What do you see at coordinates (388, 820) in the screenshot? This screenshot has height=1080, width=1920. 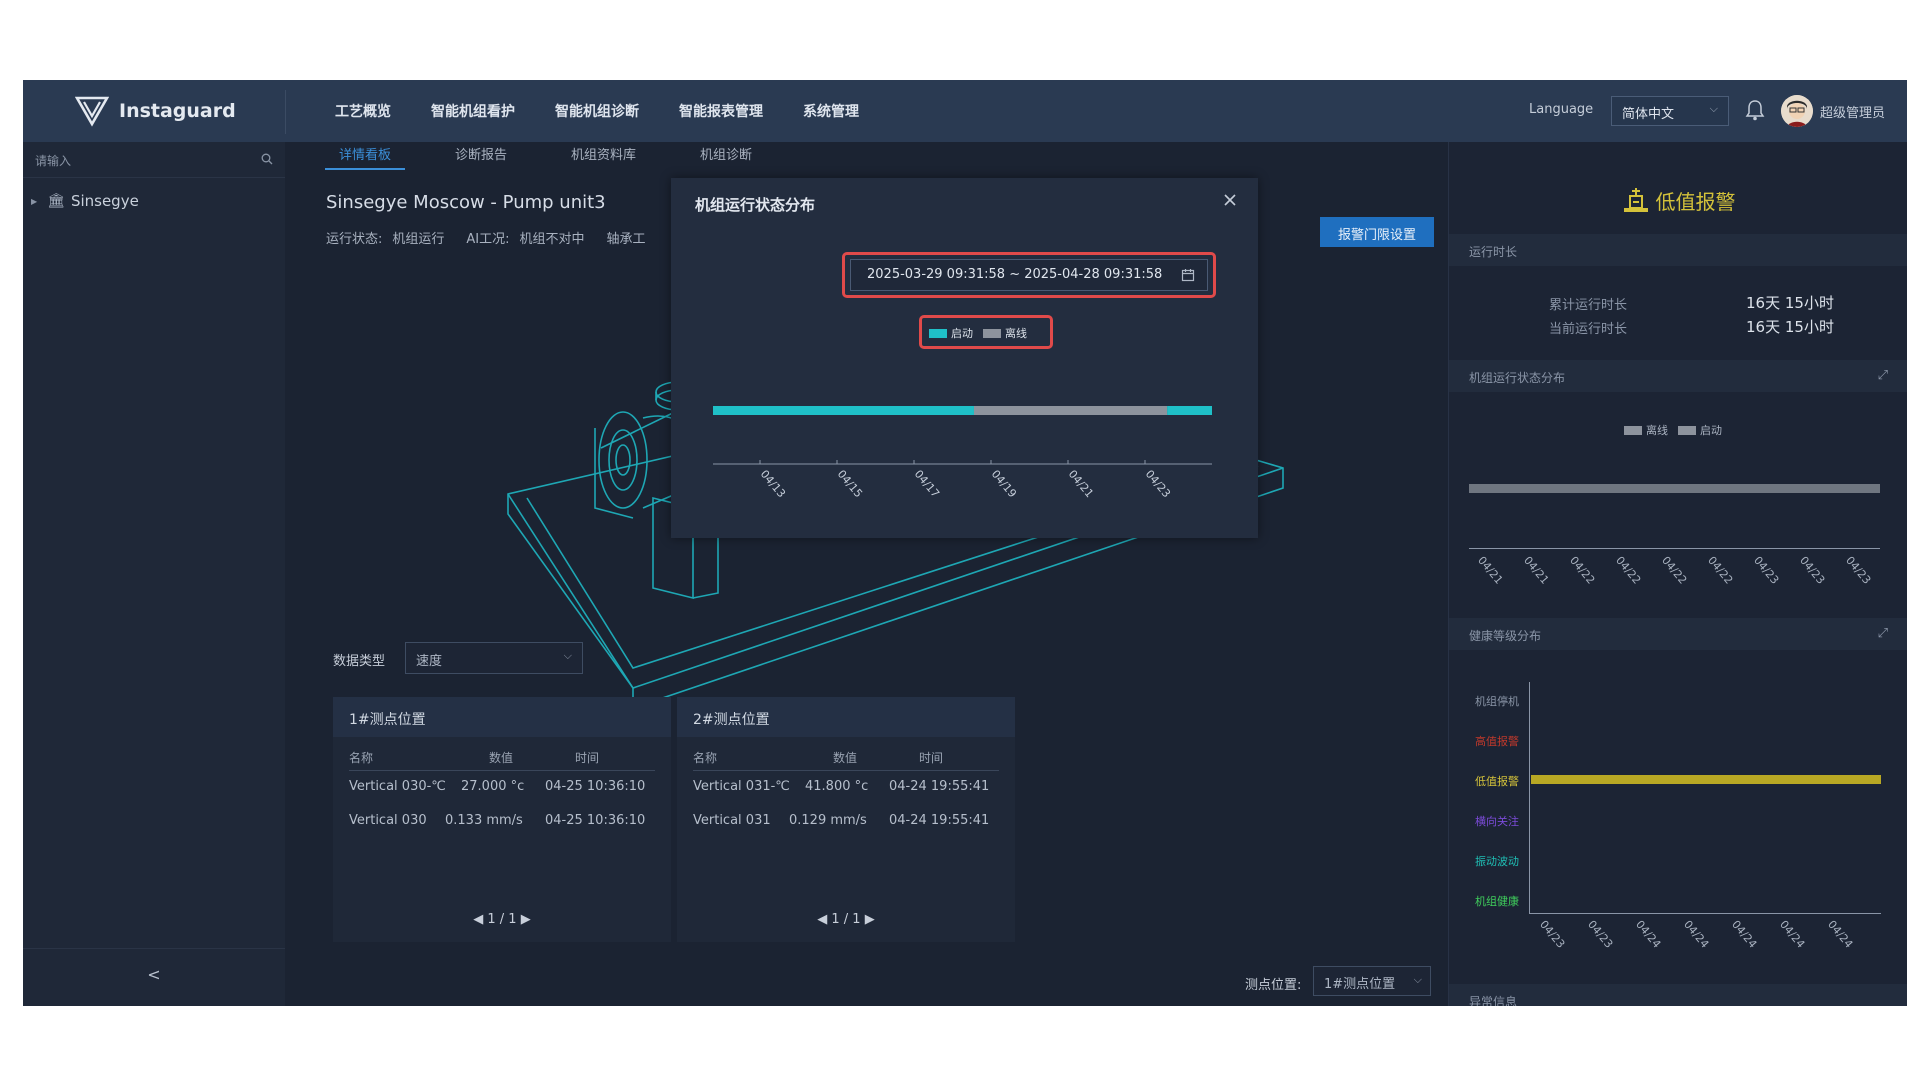 I see `cell-name: Vertical 030` at bounding box center [388, 820].